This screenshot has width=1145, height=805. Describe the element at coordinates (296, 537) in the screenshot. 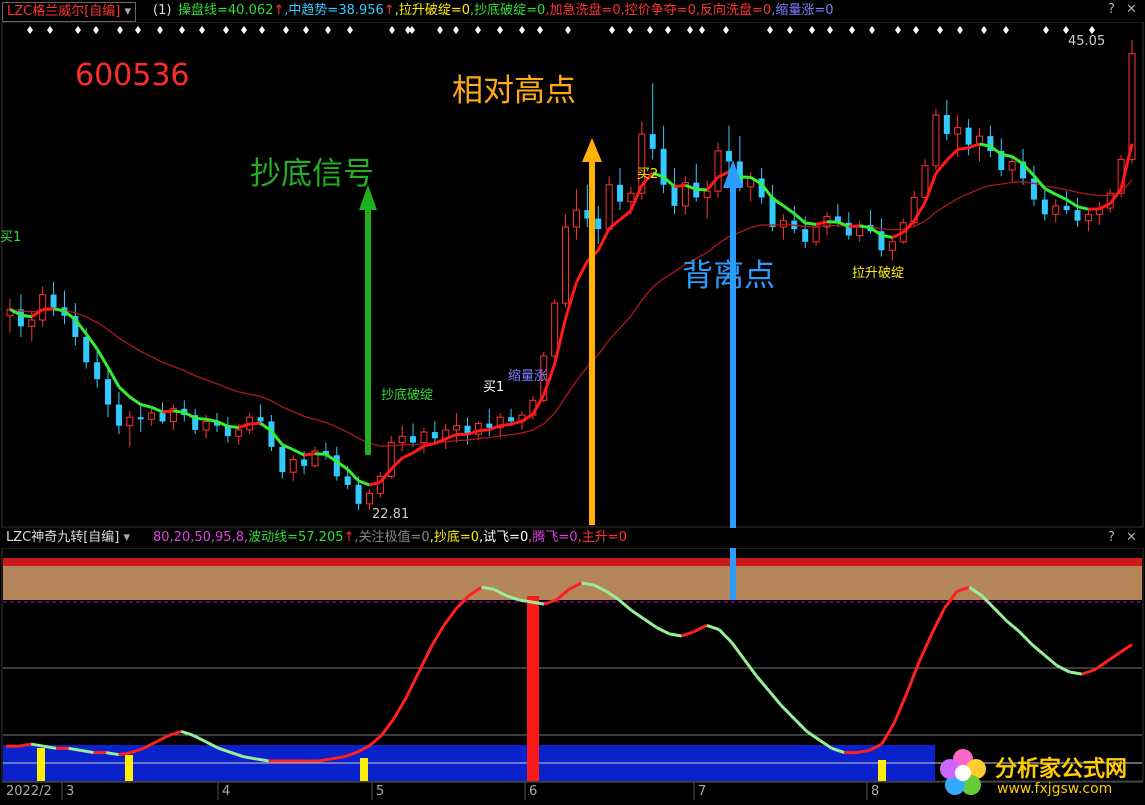

I see `readout: 波动线=57.205` at that location.